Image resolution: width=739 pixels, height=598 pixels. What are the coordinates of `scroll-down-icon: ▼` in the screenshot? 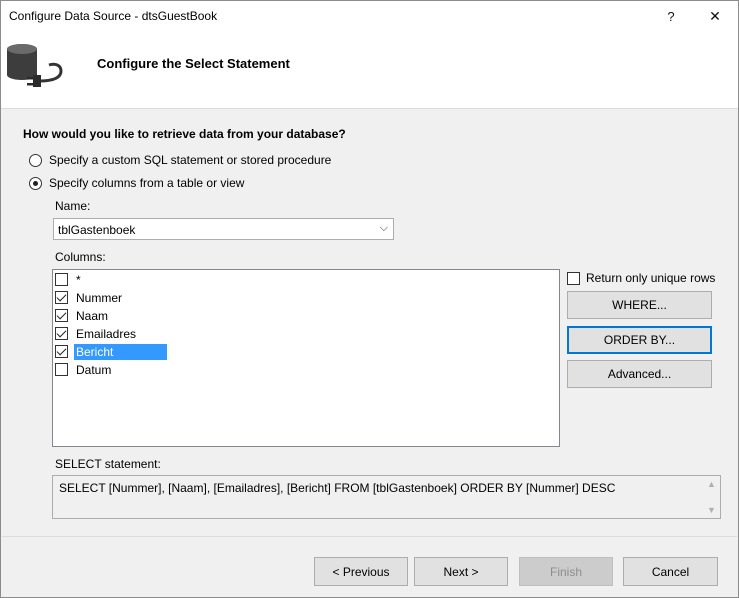 It's located at (711, 510).